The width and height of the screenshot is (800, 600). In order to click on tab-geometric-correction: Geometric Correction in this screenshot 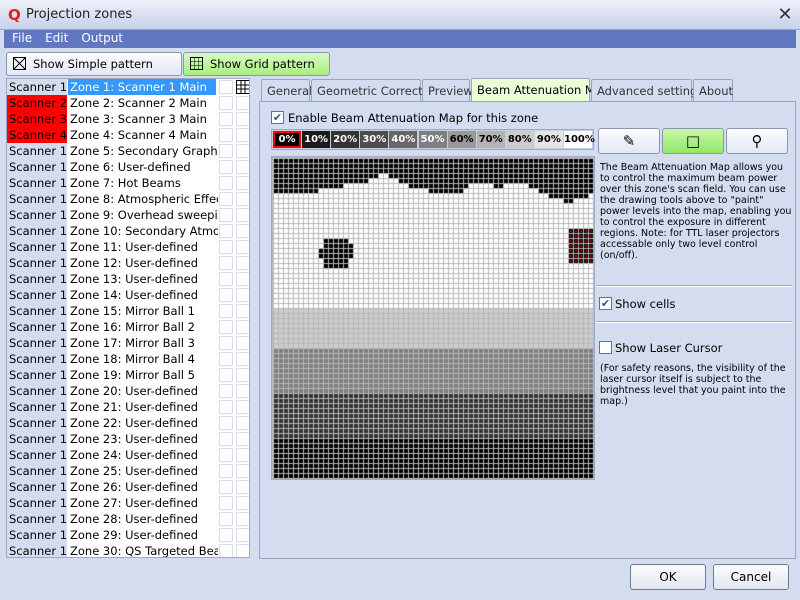, I will do `click(375, 90)`.